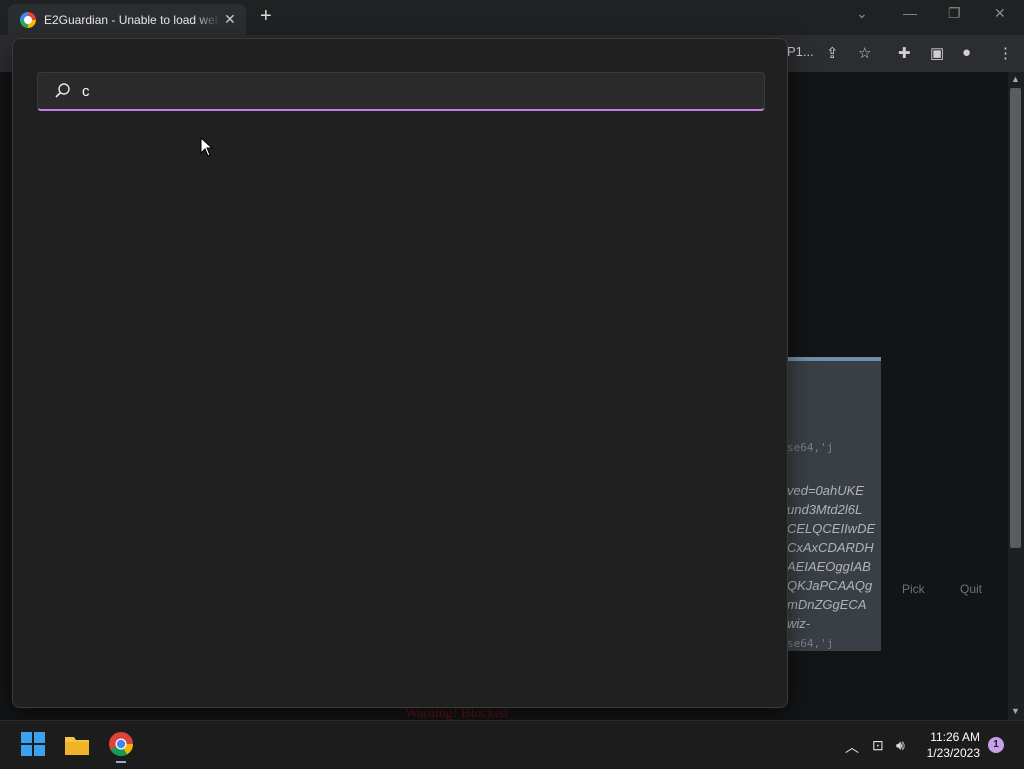 This screenshot has height=769, width=1024. I want to click on active-app-indicator, so click(121, 762).